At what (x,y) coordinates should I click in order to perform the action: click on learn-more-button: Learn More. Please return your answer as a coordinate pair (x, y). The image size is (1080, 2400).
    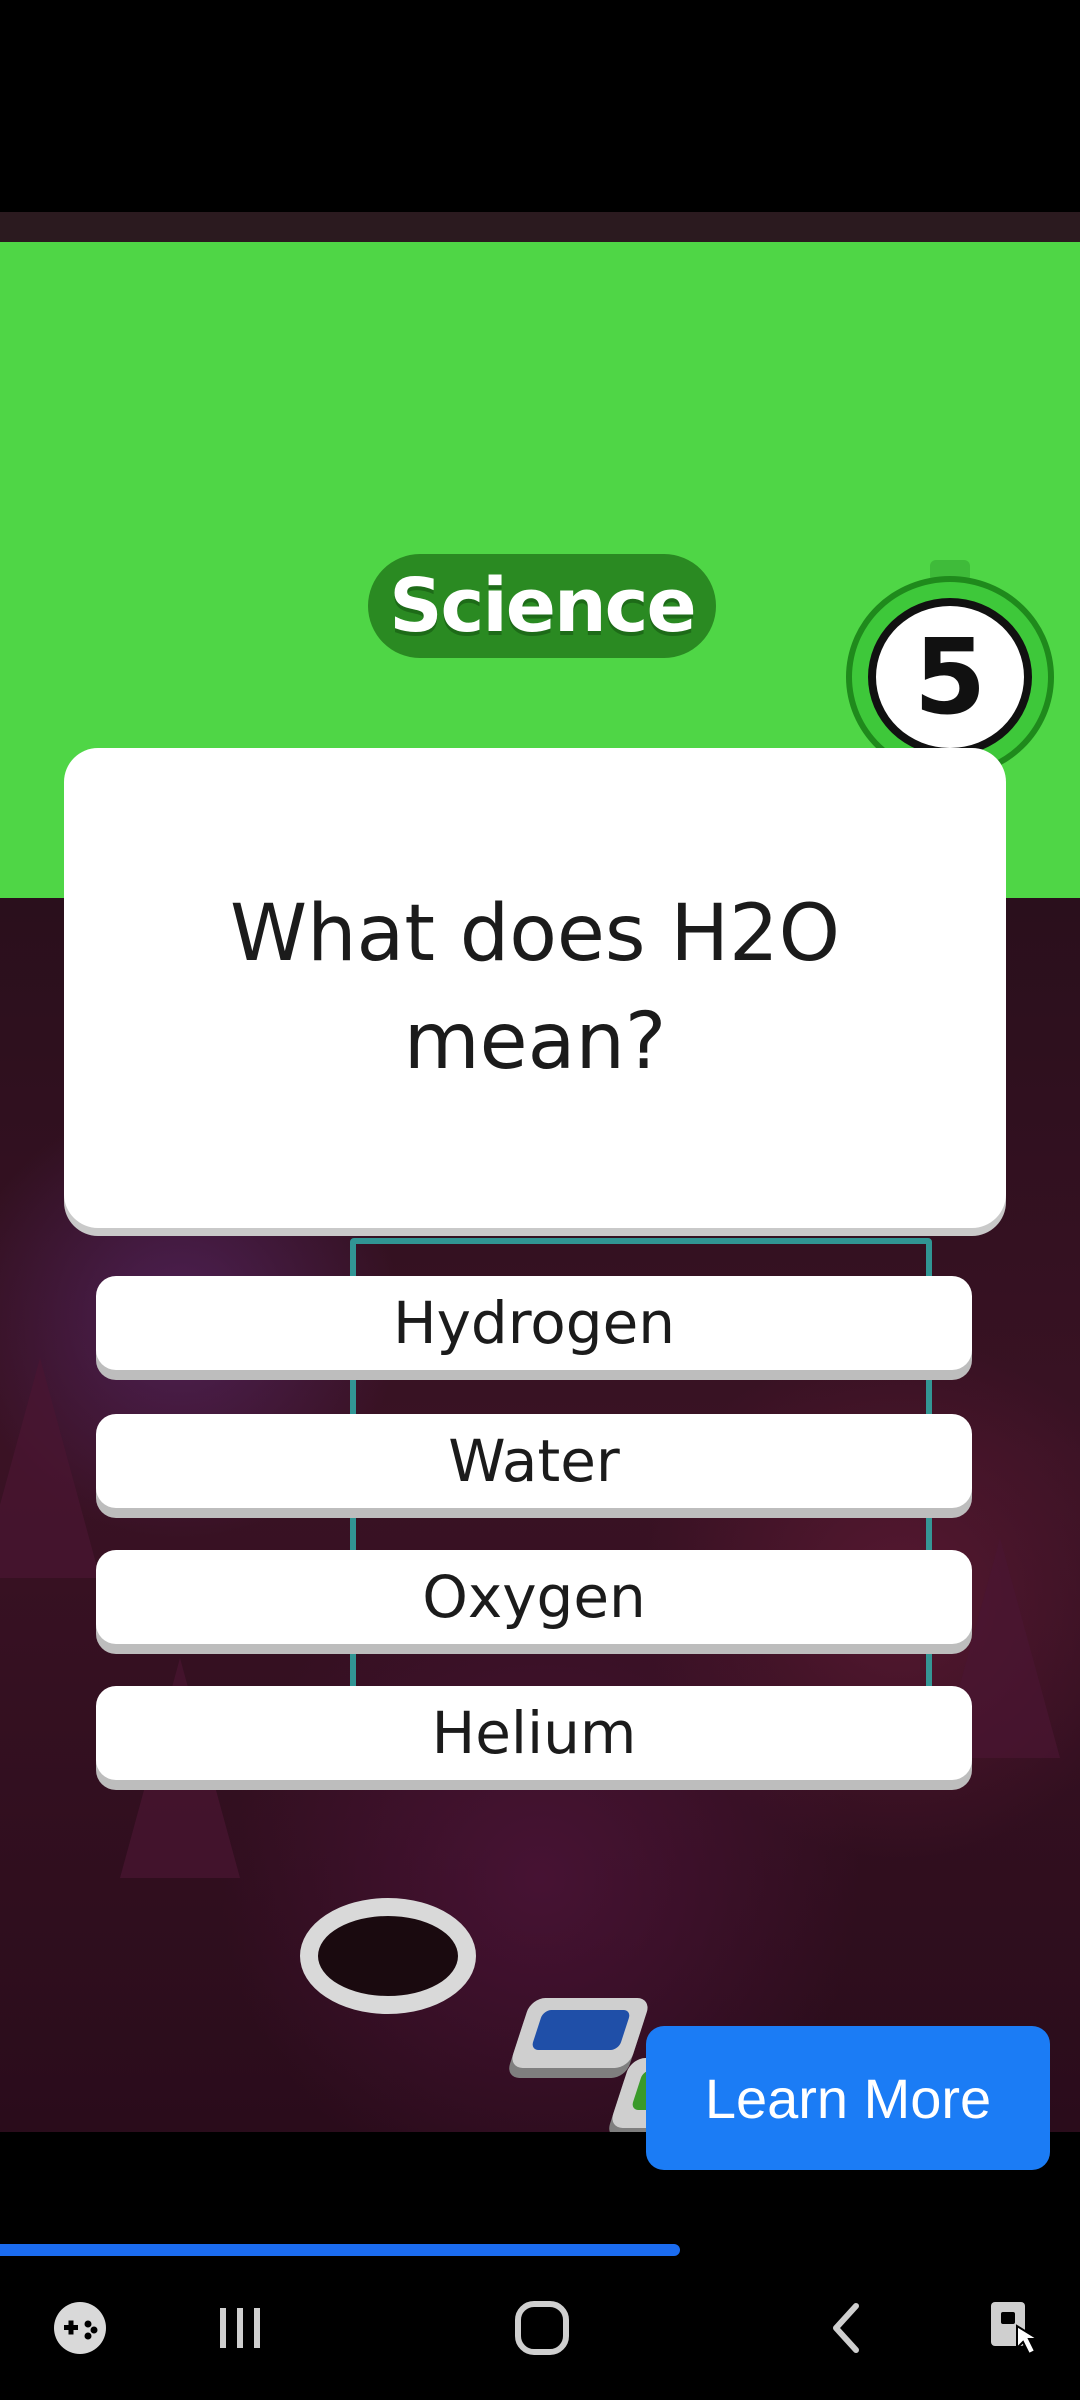
    Looking at the image, I should click on (848, 2098).